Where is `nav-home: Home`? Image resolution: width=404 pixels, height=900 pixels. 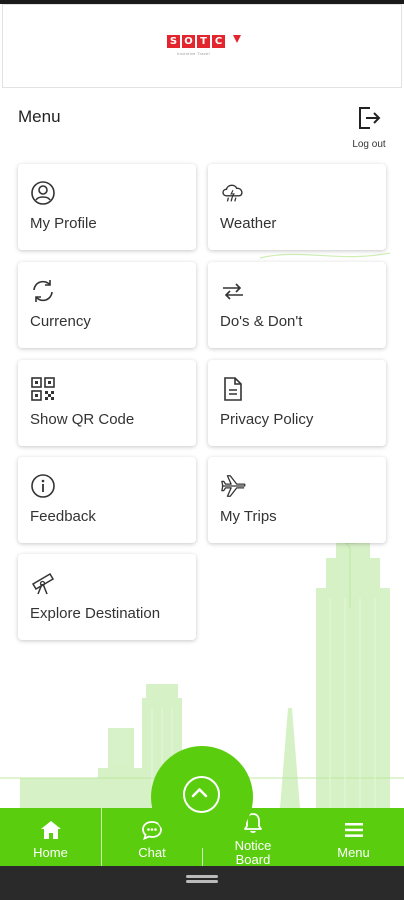
nav-home: Home is located at coordinates (50, 837).